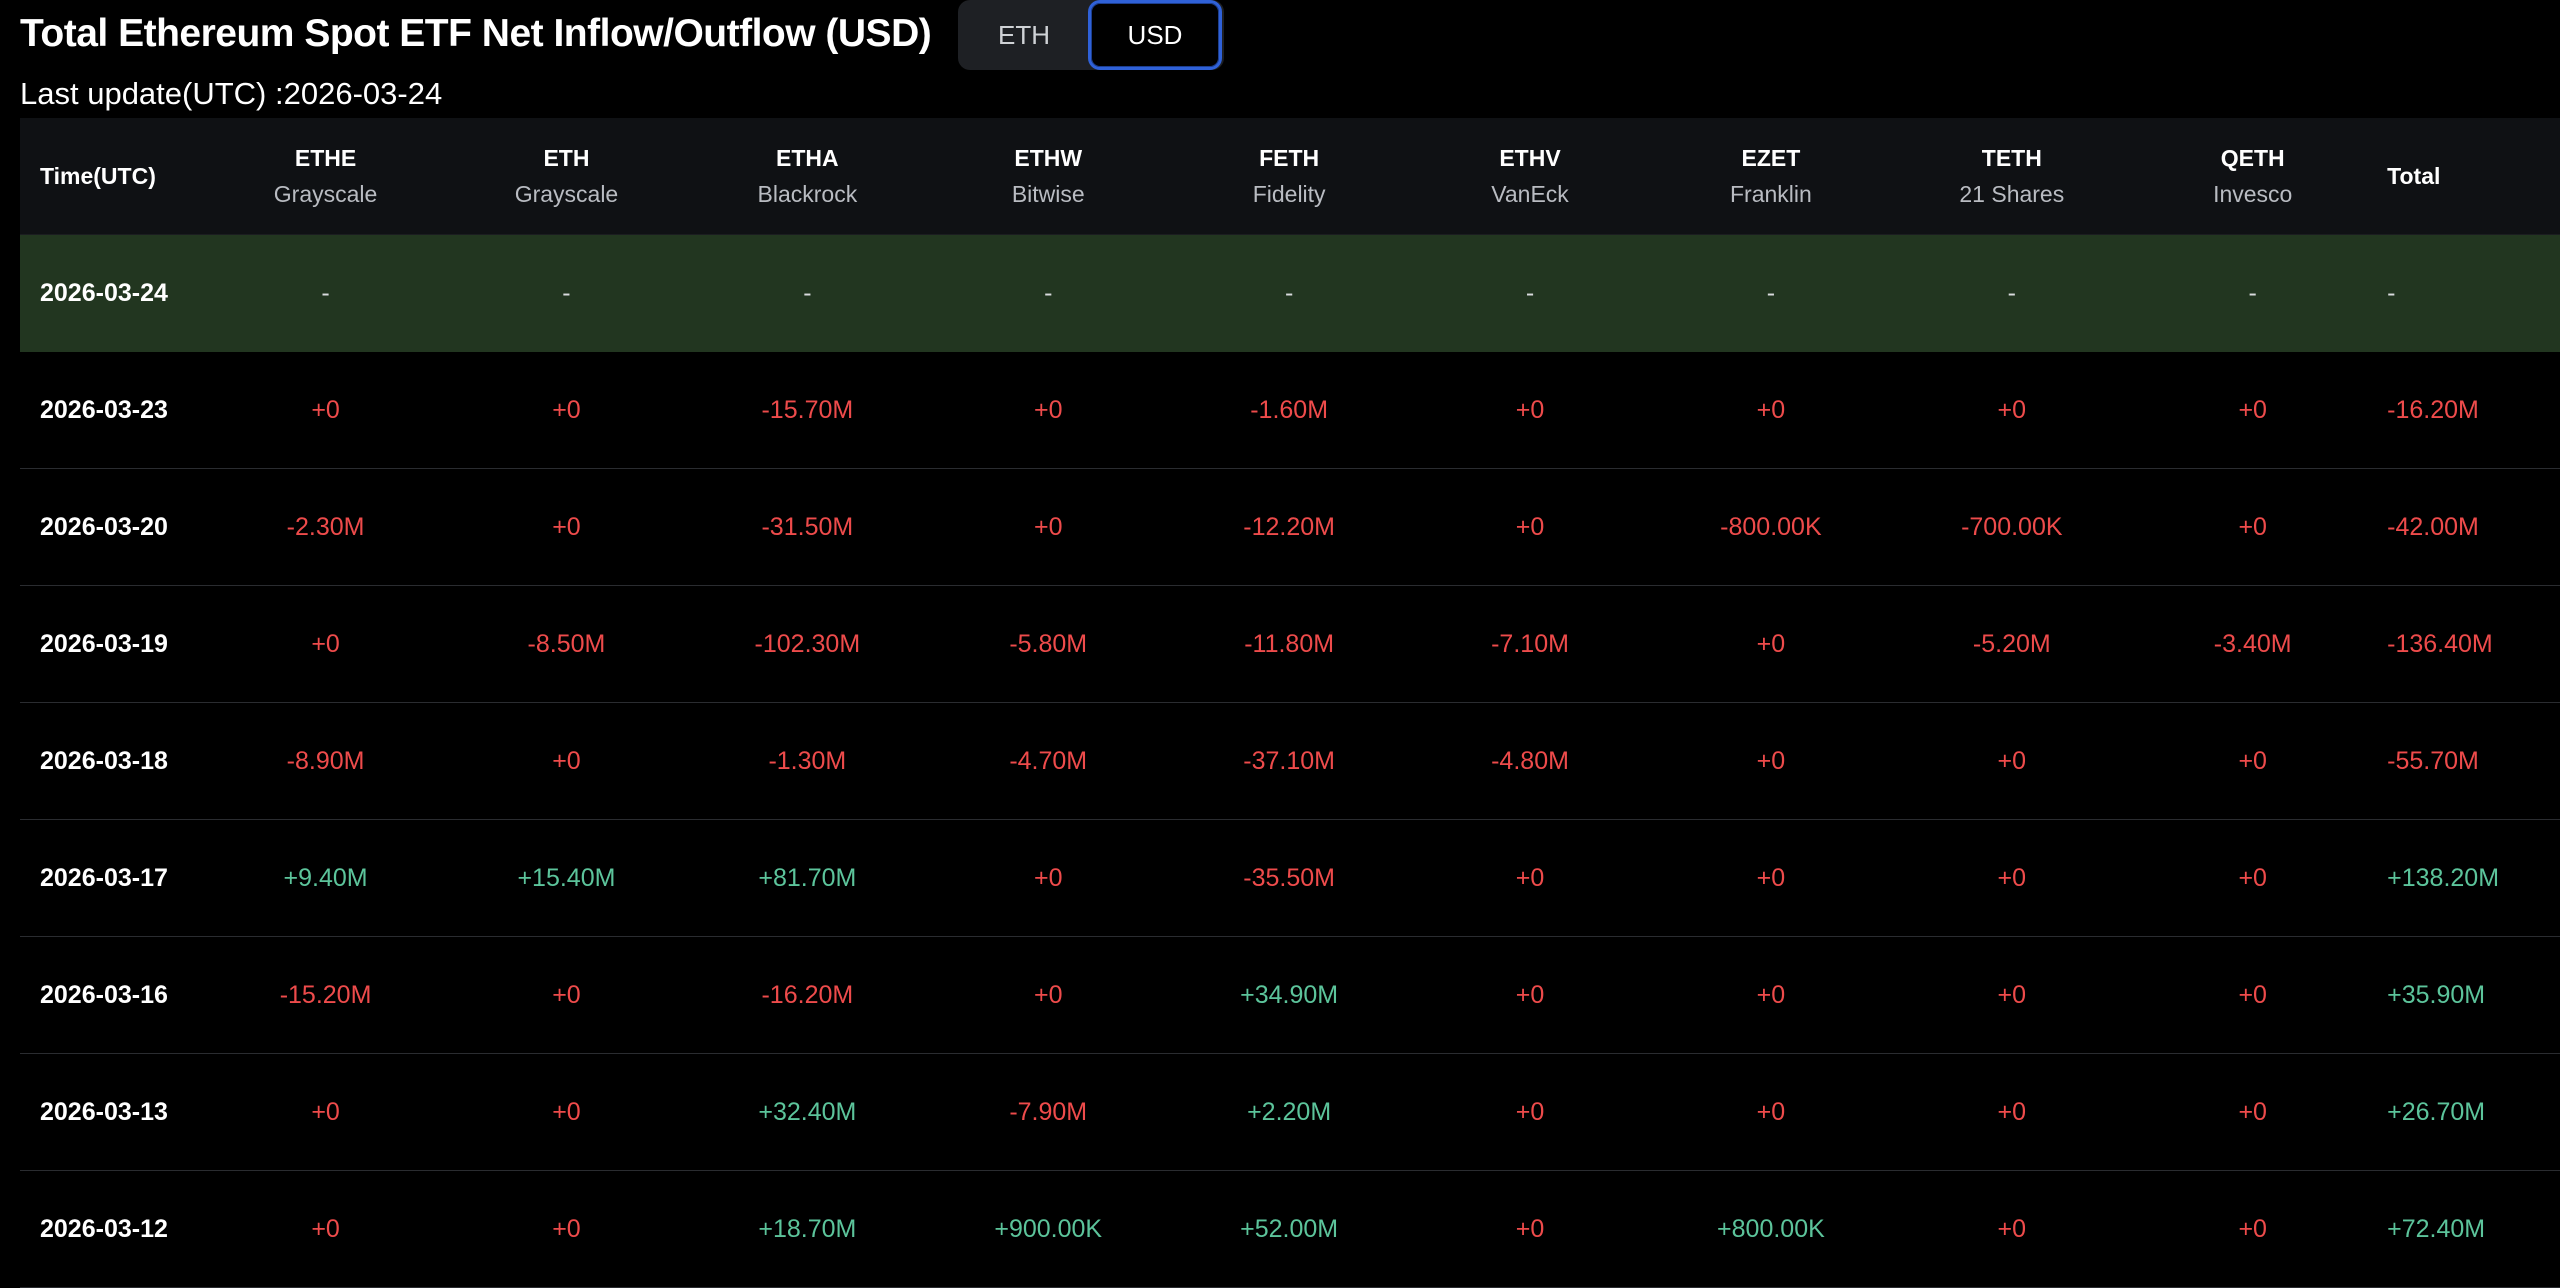 This screenshot has height=1288, width=2560. I want to click on row-date: 2026-03-24, so click(104, 292).